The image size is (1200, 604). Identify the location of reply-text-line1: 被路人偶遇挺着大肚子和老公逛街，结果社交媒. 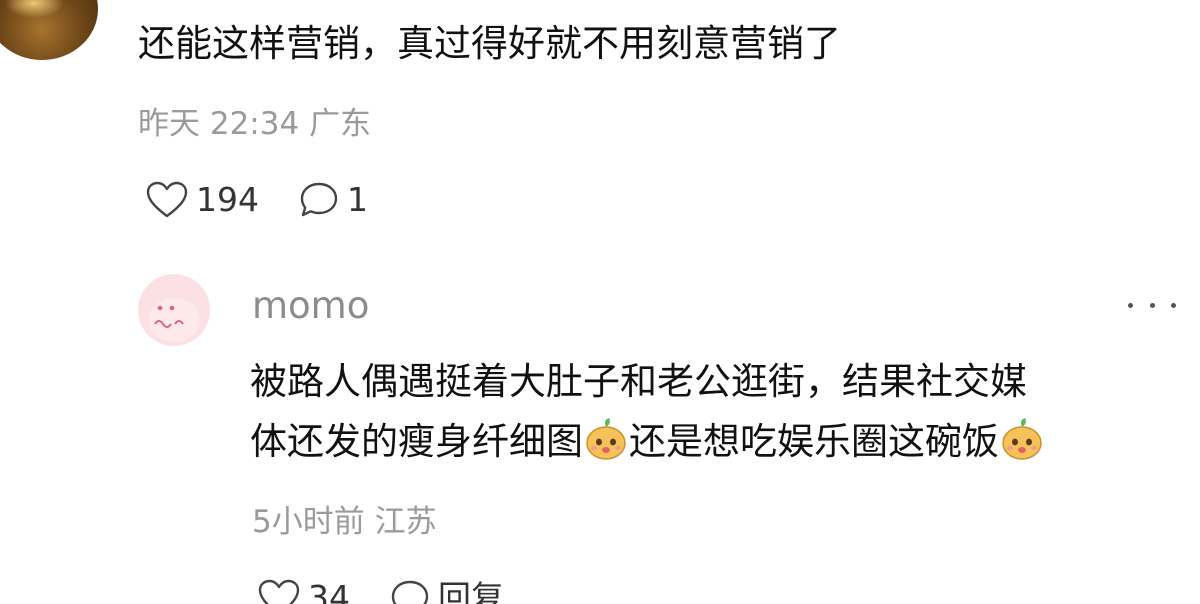
(638, 381).